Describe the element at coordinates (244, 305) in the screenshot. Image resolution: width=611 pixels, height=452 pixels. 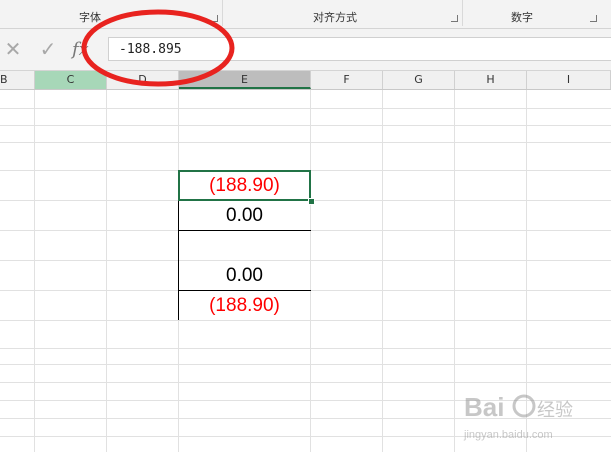
I see `cell-e-value: (188.90)` at that location.